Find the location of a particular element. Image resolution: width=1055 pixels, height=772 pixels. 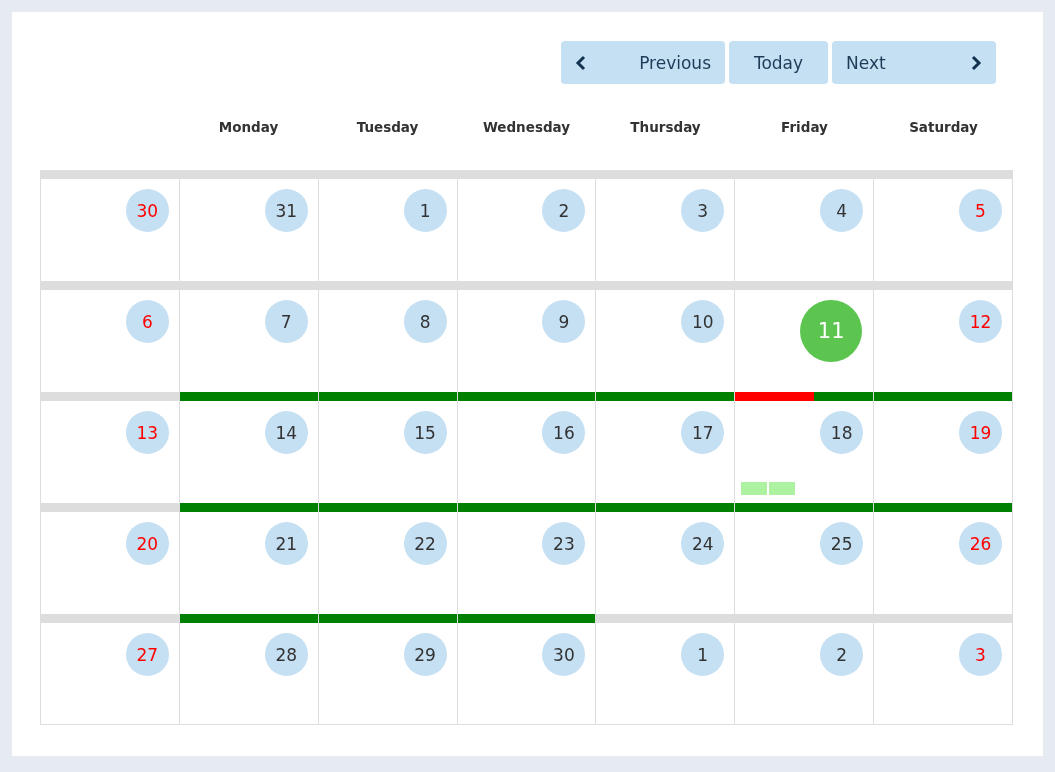

weekday-header: Saturday is located at coordinates (943, 127).